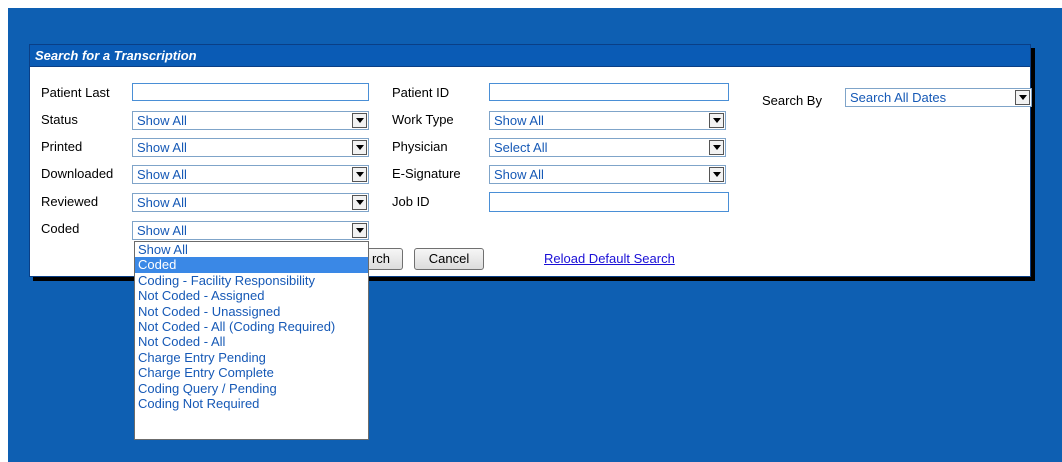 The height and width of the screenshot is (462, 1062). What do you see at coordinates (250, 202) in the screenshot?
I see `reviewed-select: Show All` at bounding box center [250, 202].